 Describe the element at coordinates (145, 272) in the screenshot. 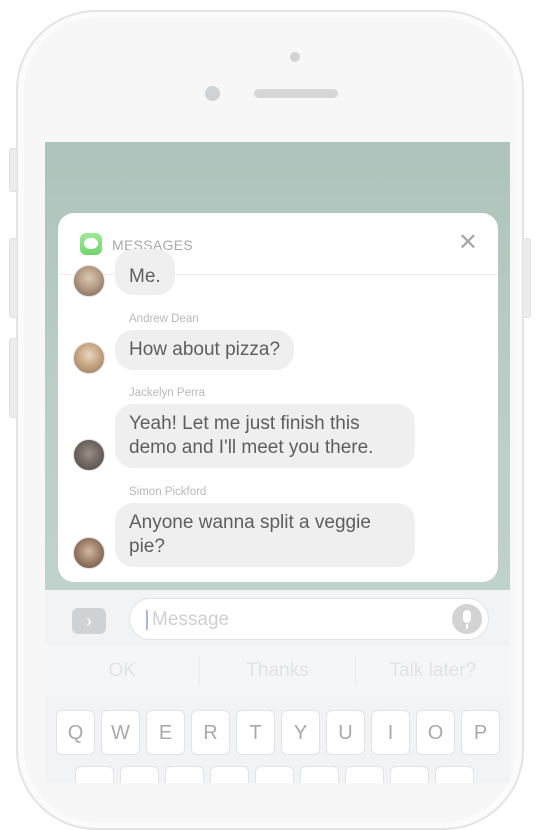

I see `message-bubble: Me.` at that location.